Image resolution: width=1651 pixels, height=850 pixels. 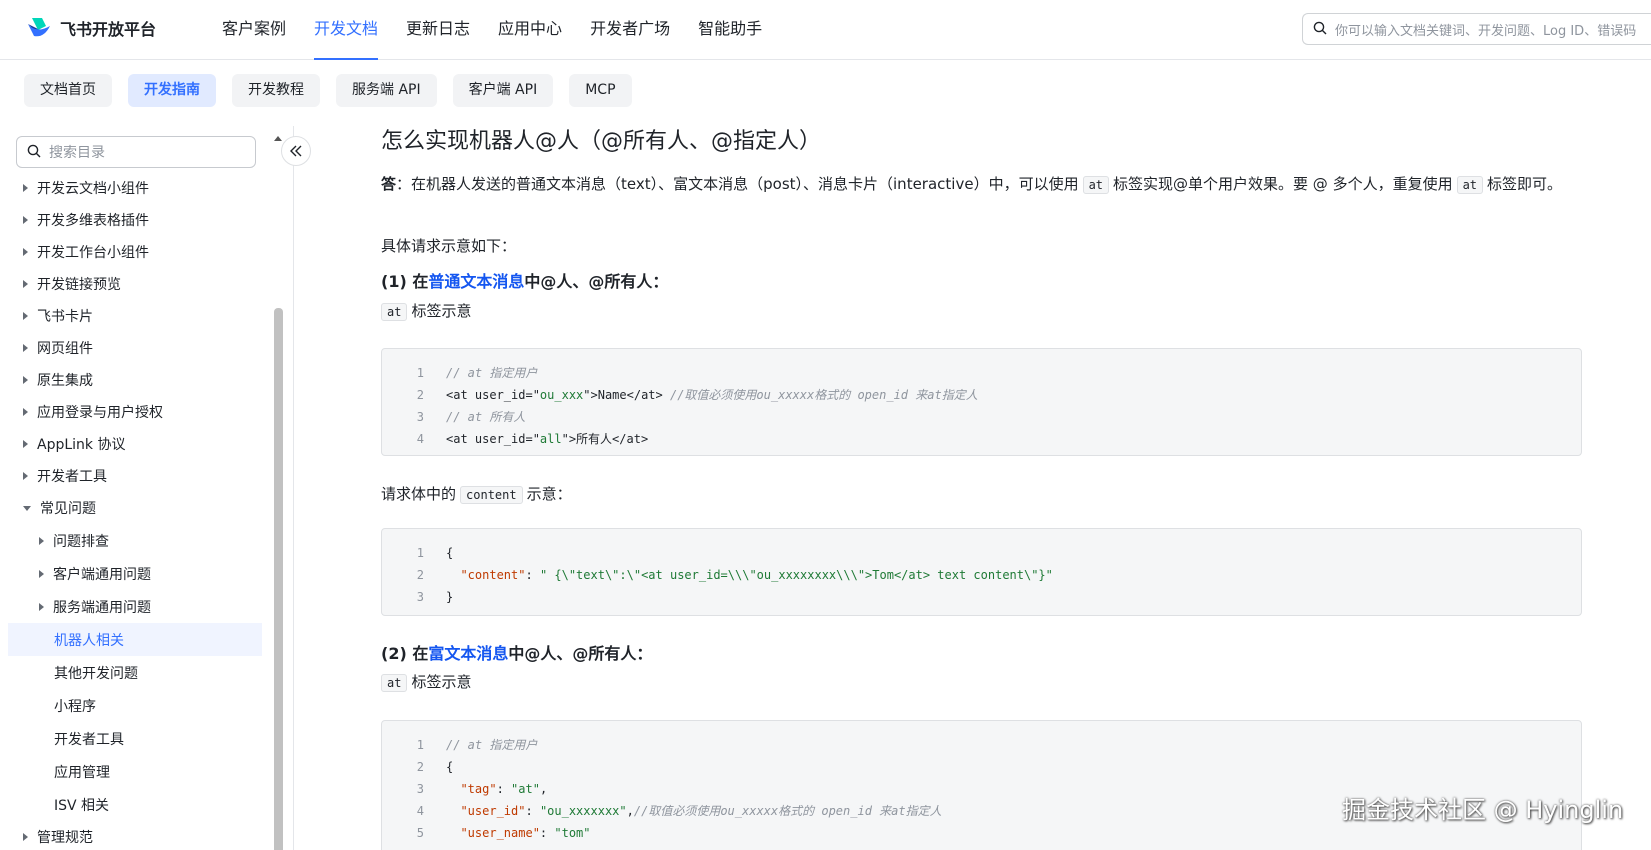 I want to click on code-line: 2{, so click(x=981, y=767).